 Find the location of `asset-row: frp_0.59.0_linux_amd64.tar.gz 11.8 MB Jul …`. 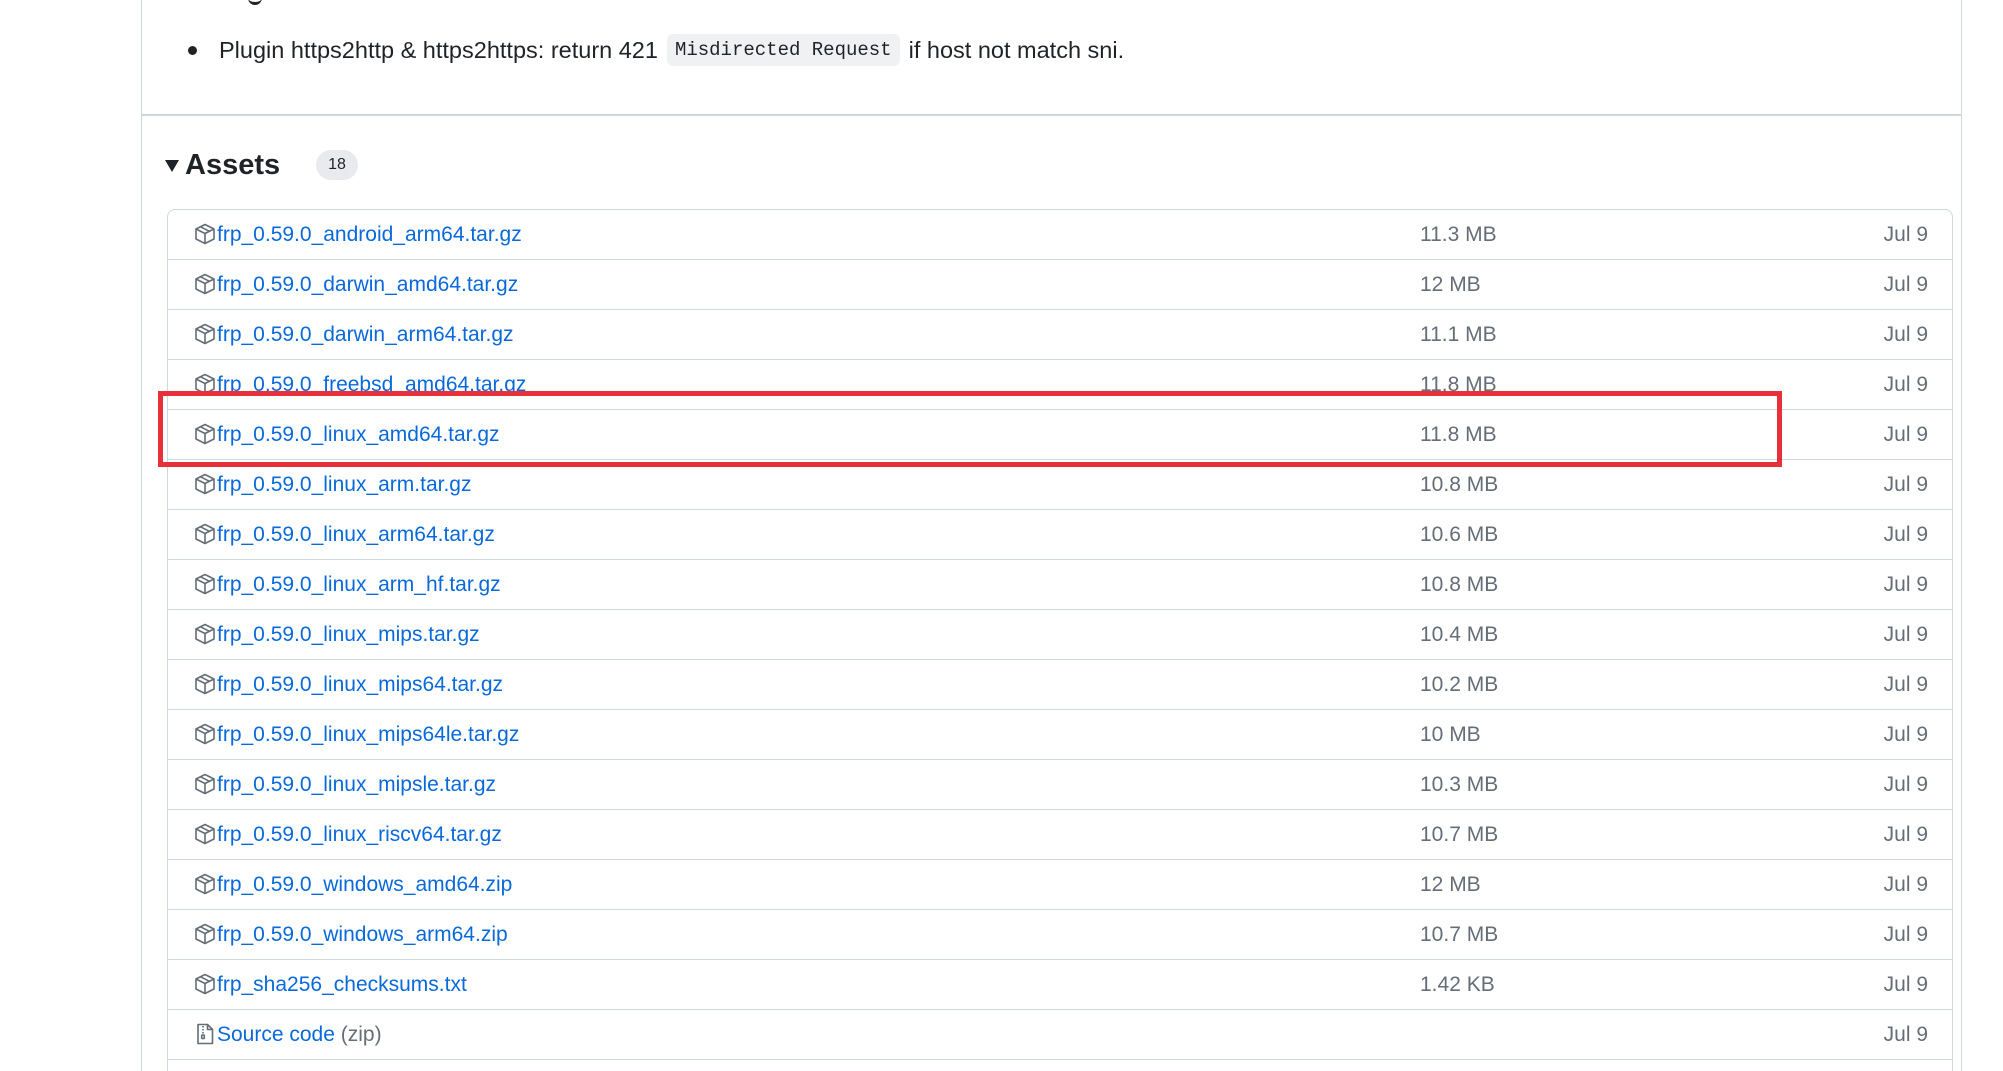

asset-row: frp_0.59.0_linux_amd64.tar.gz 11.8 MB Jul … is located at coordinates (1060, 435).